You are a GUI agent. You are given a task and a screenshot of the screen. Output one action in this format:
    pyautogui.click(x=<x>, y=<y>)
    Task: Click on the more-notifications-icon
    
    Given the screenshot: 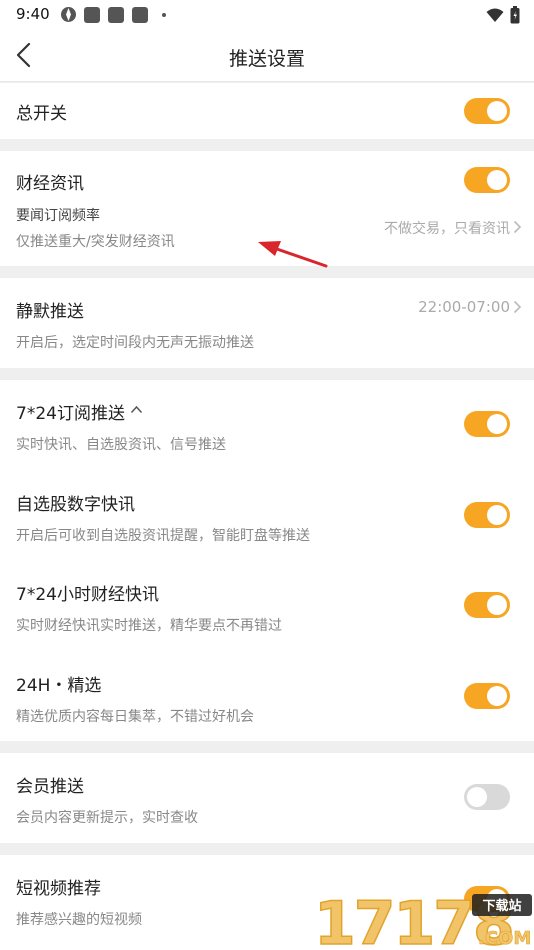 What is the action you would take?
    pyautogui.click(x=164, y=15)
    